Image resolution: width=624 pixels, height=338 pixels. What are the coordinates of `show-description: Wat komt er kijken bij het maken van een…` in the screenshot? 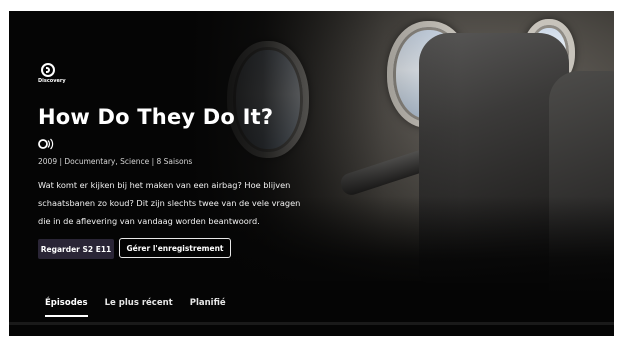 It's located at (169, 203).